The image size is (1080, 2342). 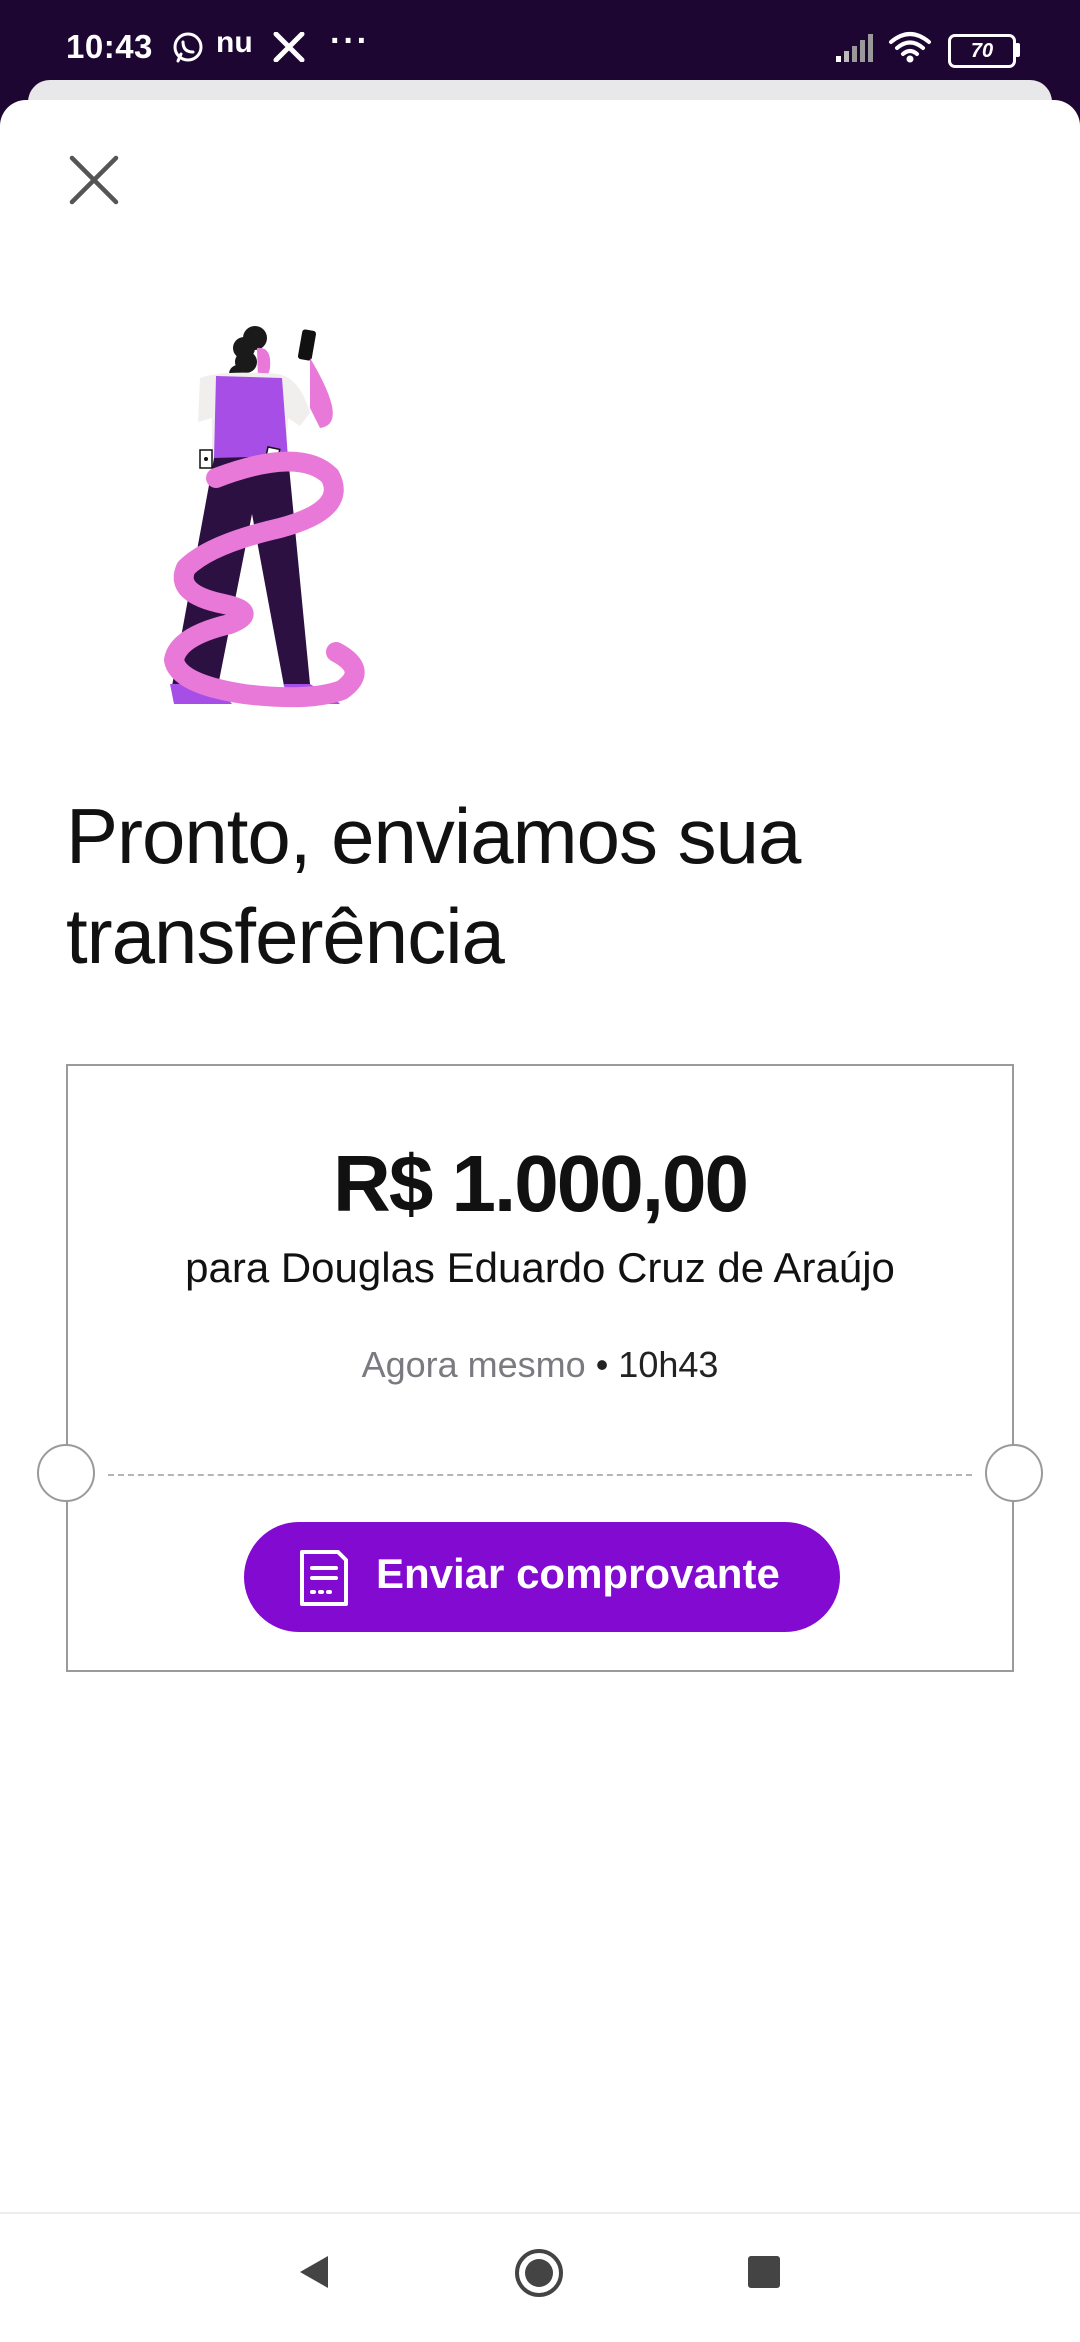 I want to click on page-title: Pronto, enviamos sua transferência, so click(x=433, y=886).